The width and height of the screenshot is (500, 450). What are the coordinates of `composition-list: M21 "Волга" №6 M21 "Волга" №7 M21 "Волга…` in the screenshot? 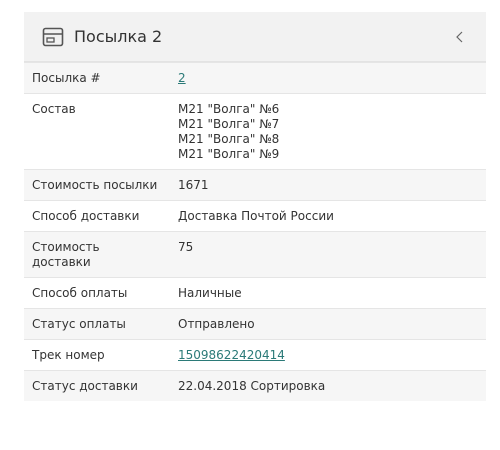 It's located at (328, 131).